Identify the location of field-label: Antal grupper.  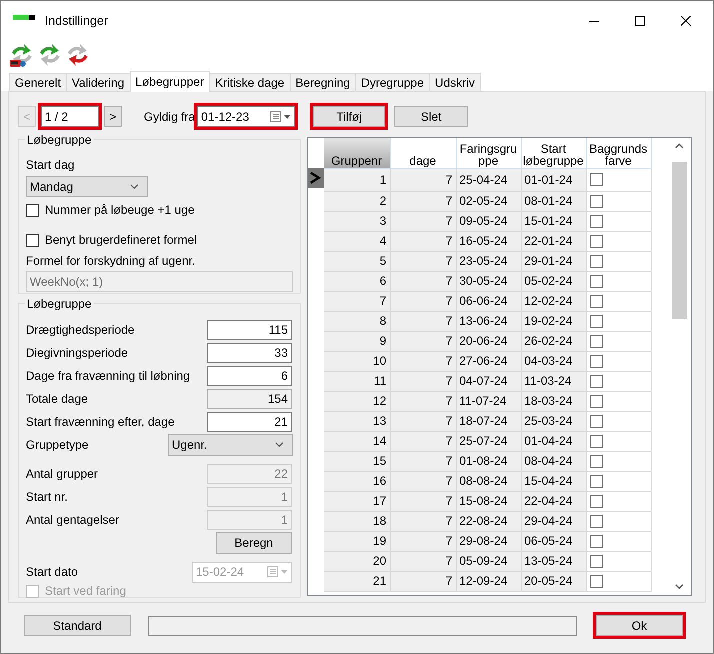
(62, 474).